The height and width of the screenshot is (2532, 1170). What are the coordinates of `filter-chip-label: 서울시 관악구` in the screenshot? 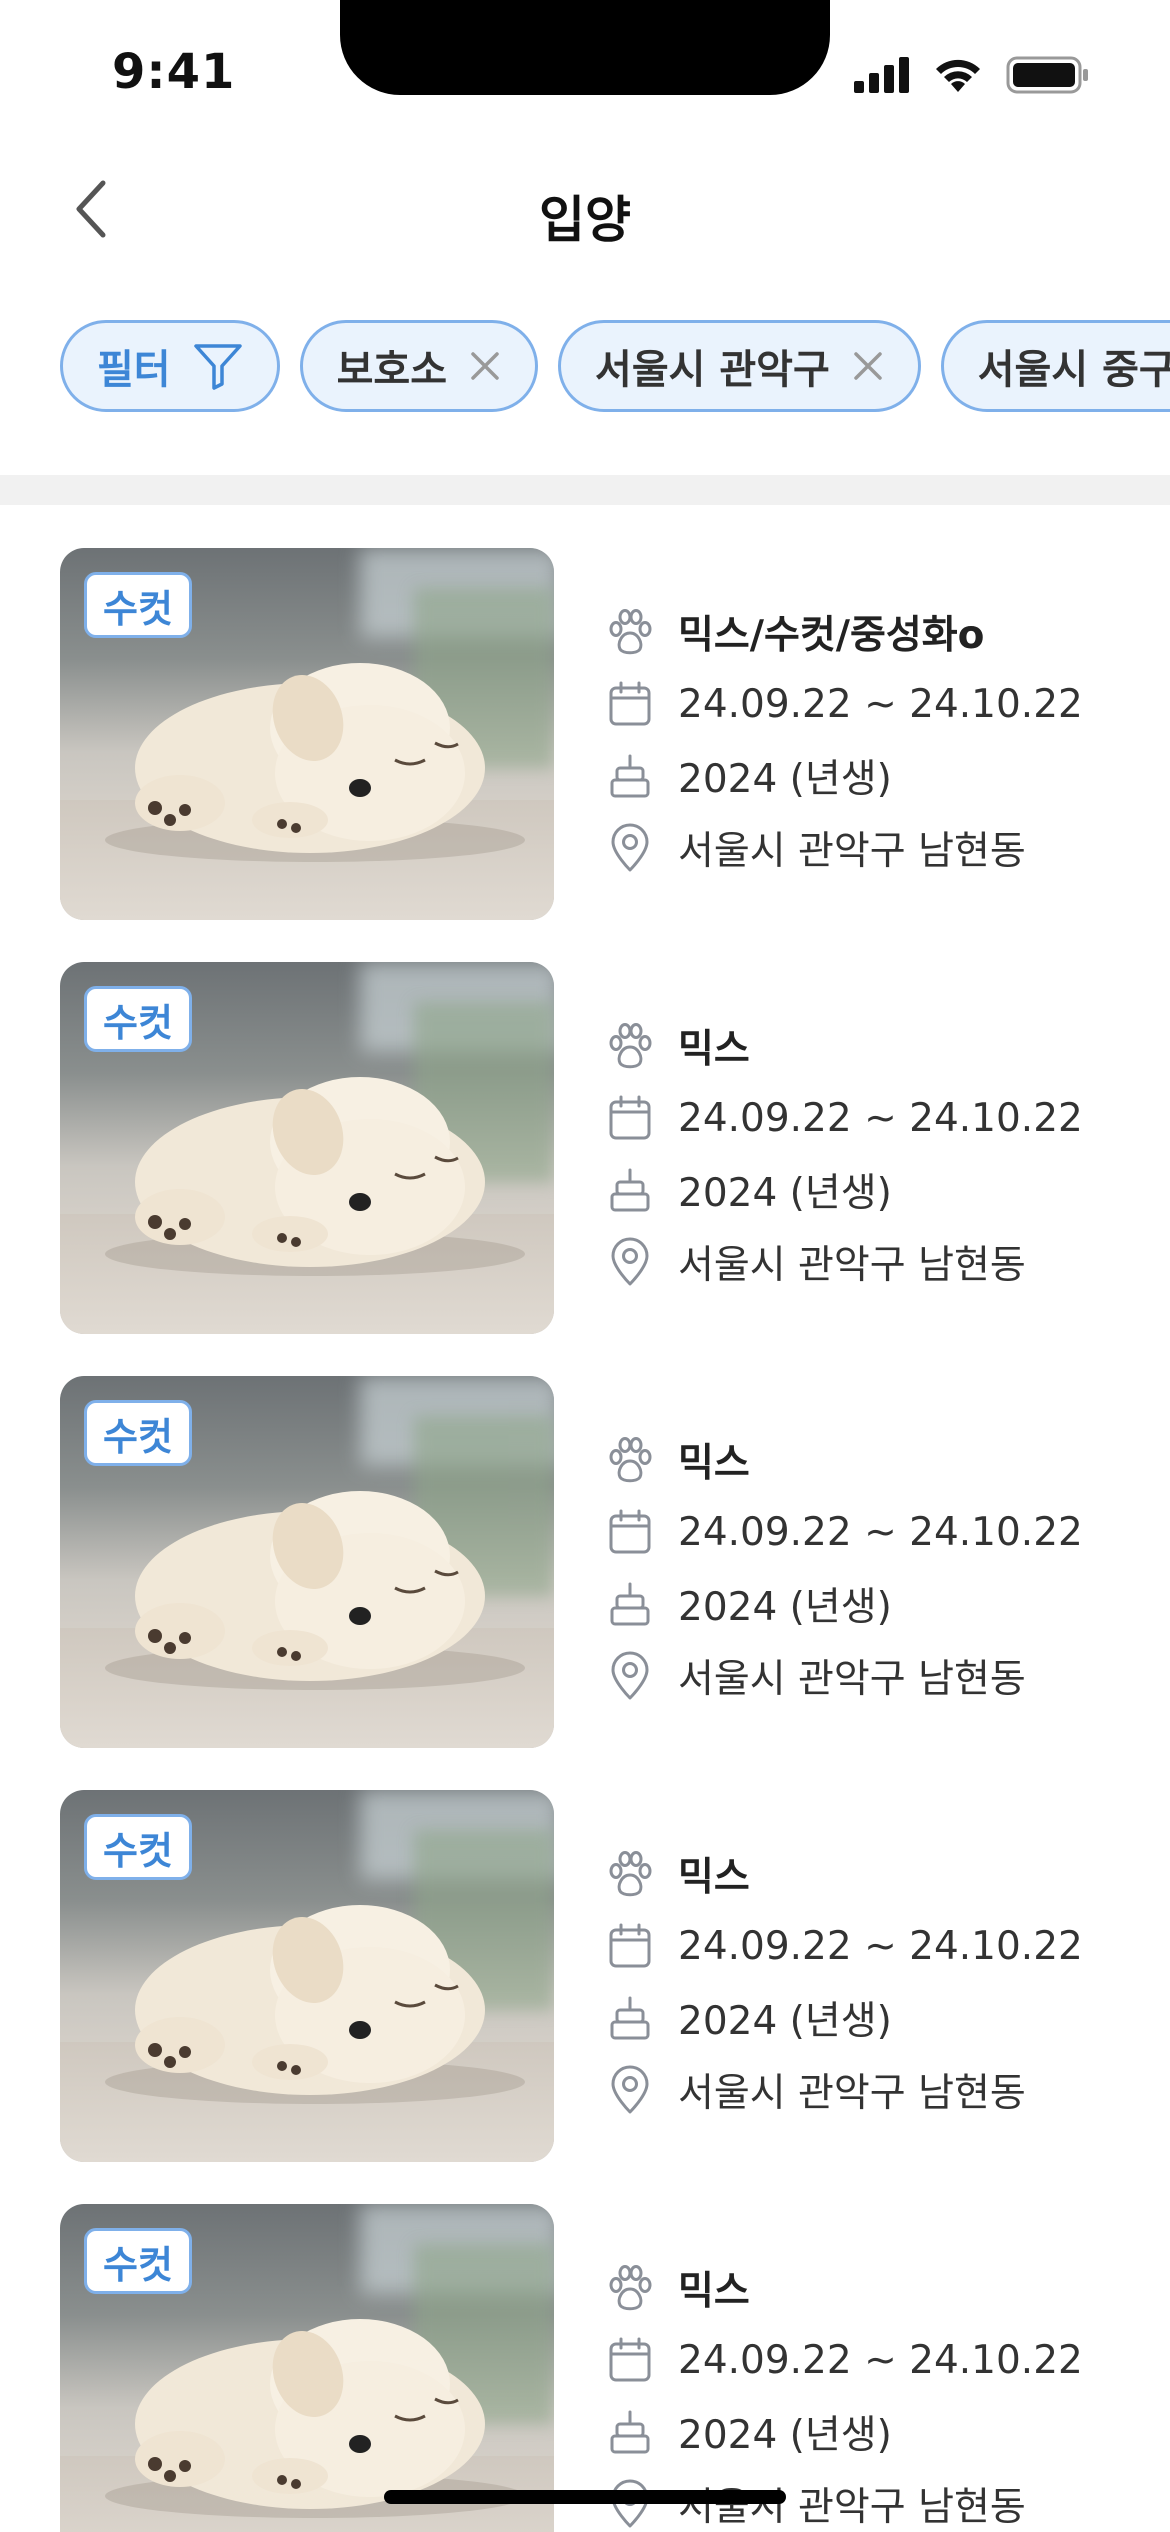 It's located at (712, 370).